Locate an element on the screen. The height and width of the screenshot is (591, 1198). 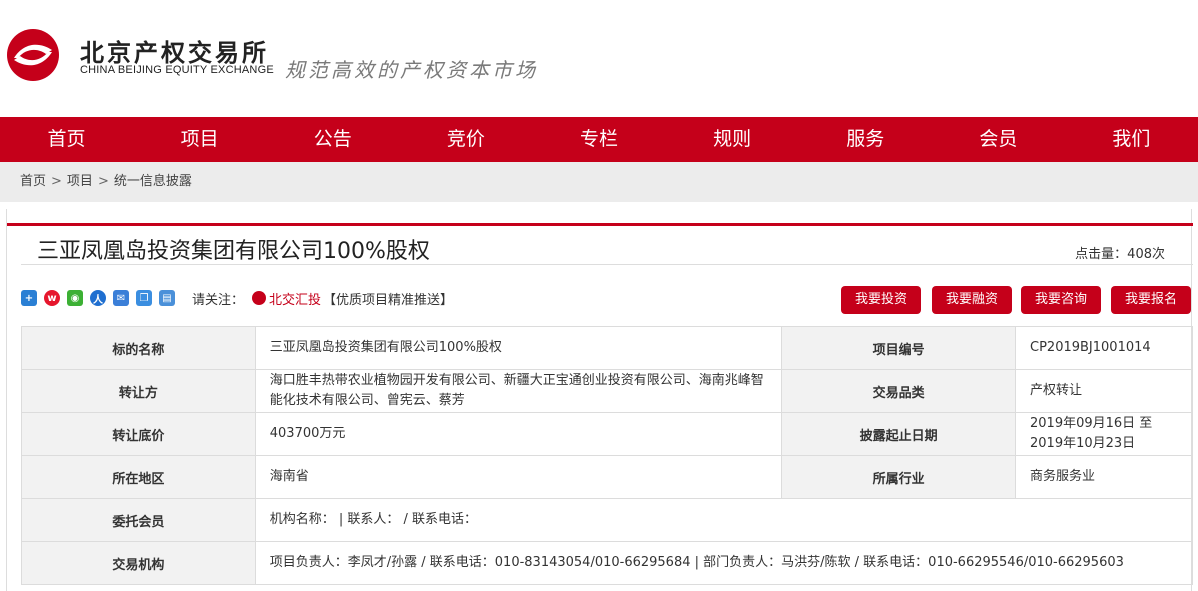
table-row: 委托会员 机构名称： | 联系人： / 联系电话： is located at coordinates (607, 520).